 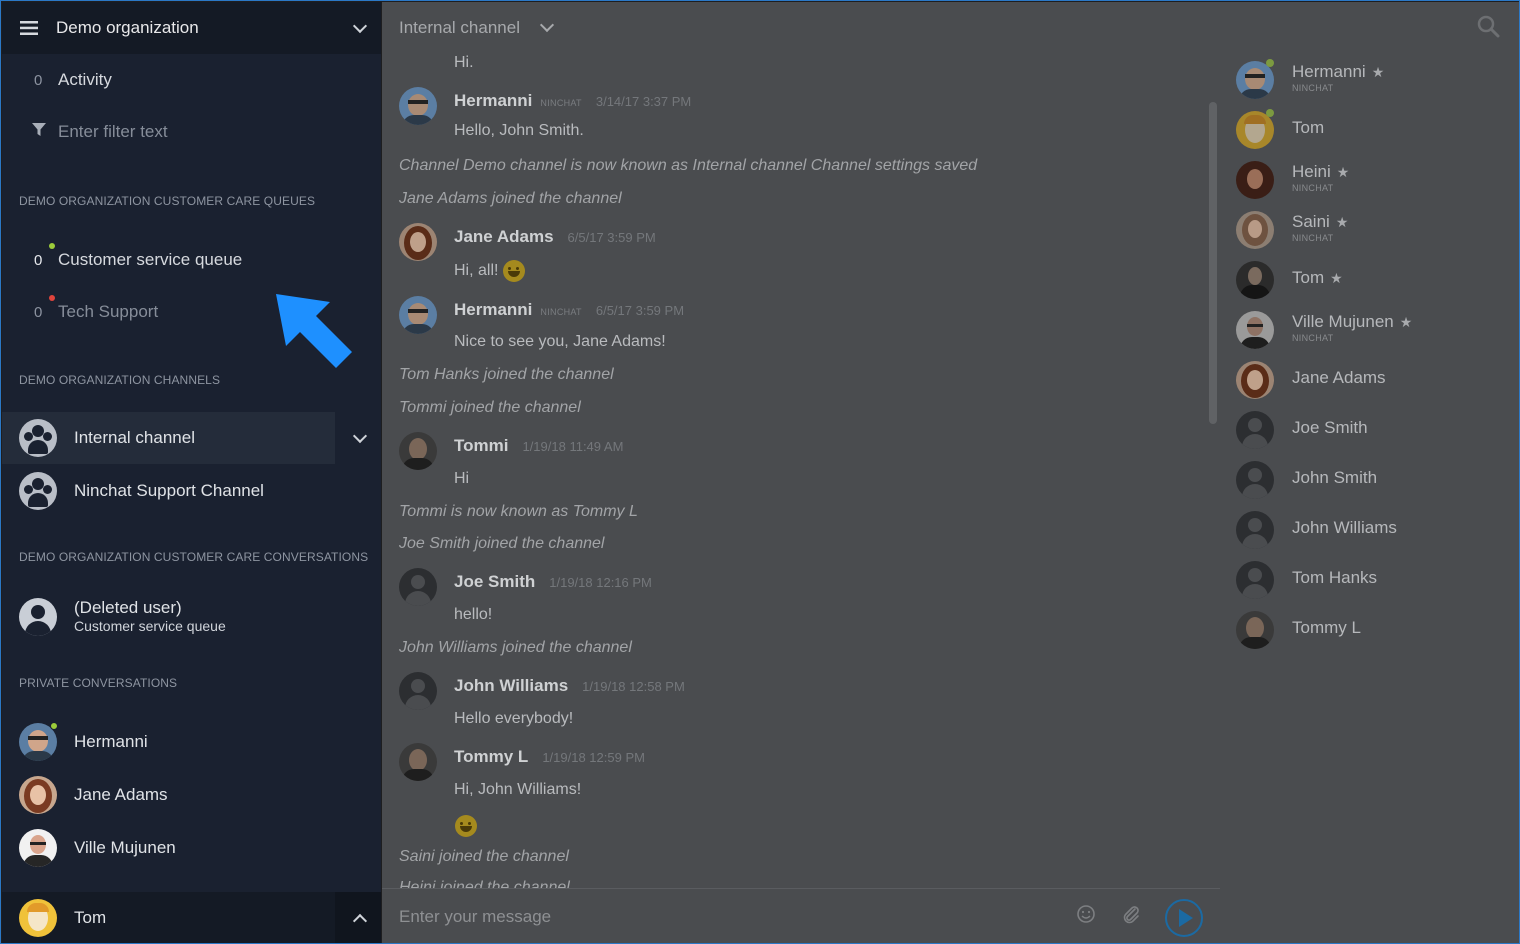 What do you see at coordinates (1376, 431) in the screenshot?
I see `member-item-joe-smith: Joe Smith` at bounding box center [1376, 431].